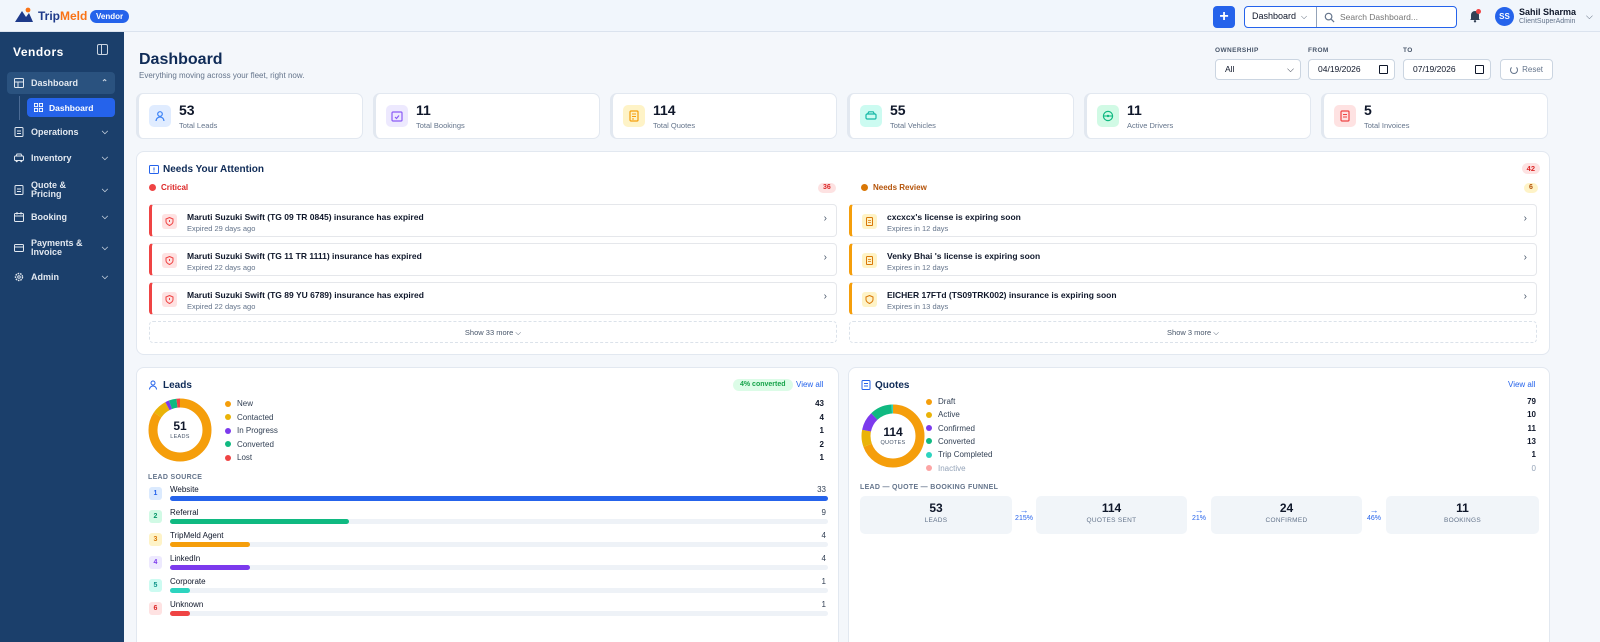  Describe the element at coordinates (949, 415) in the screenshot. I see `legend-label: Active` at that location.